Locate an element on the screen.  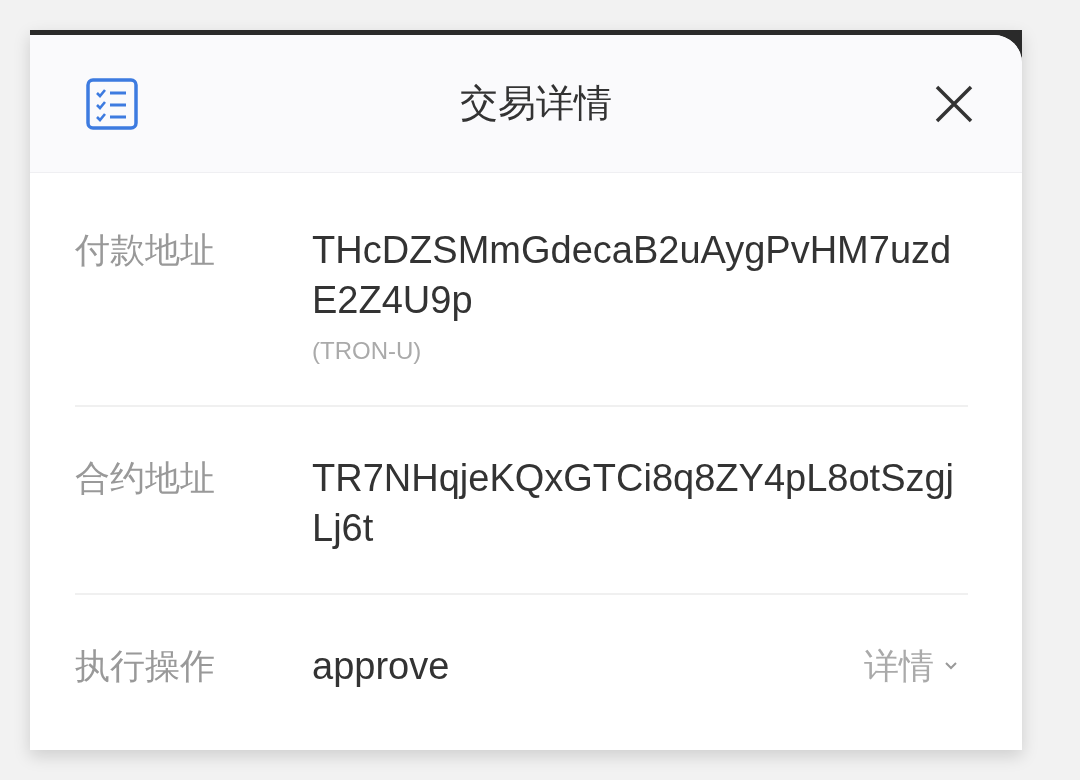
field-label: 执行操作 is located at coordinates (145, 666).